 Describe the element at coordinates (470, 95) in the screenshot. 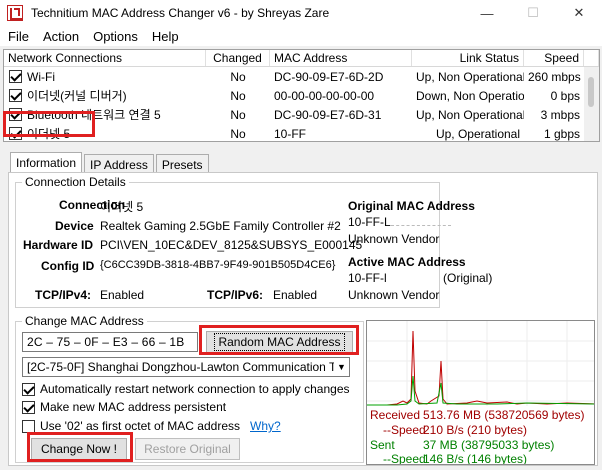

I see `row-status: Down, Non Operational` at that location.